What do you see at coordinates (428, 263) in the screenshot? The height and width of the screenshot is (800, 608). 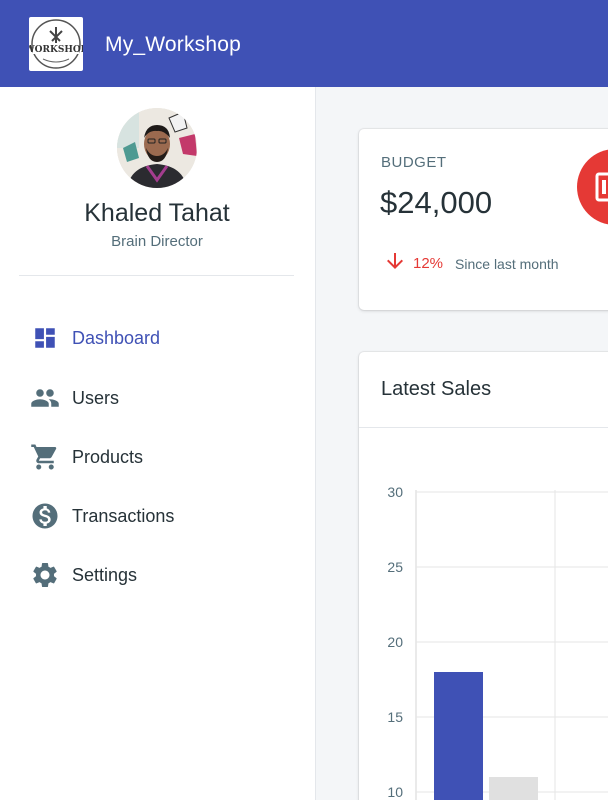 I see `budget-change: 12%` at bounding box center [428, 263].